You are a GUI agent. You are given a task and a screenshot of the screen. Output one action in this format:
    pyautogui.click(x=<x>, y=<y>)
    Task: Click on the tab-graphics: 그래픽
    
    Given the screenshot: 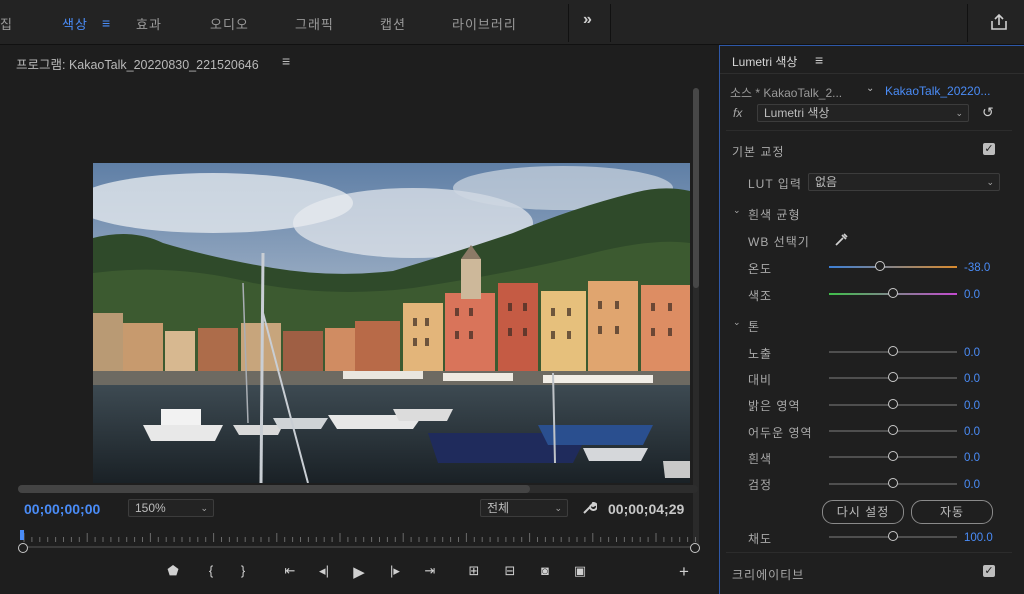 What is the action you would take?
    pyautogui.click(x=314, y=23)
    